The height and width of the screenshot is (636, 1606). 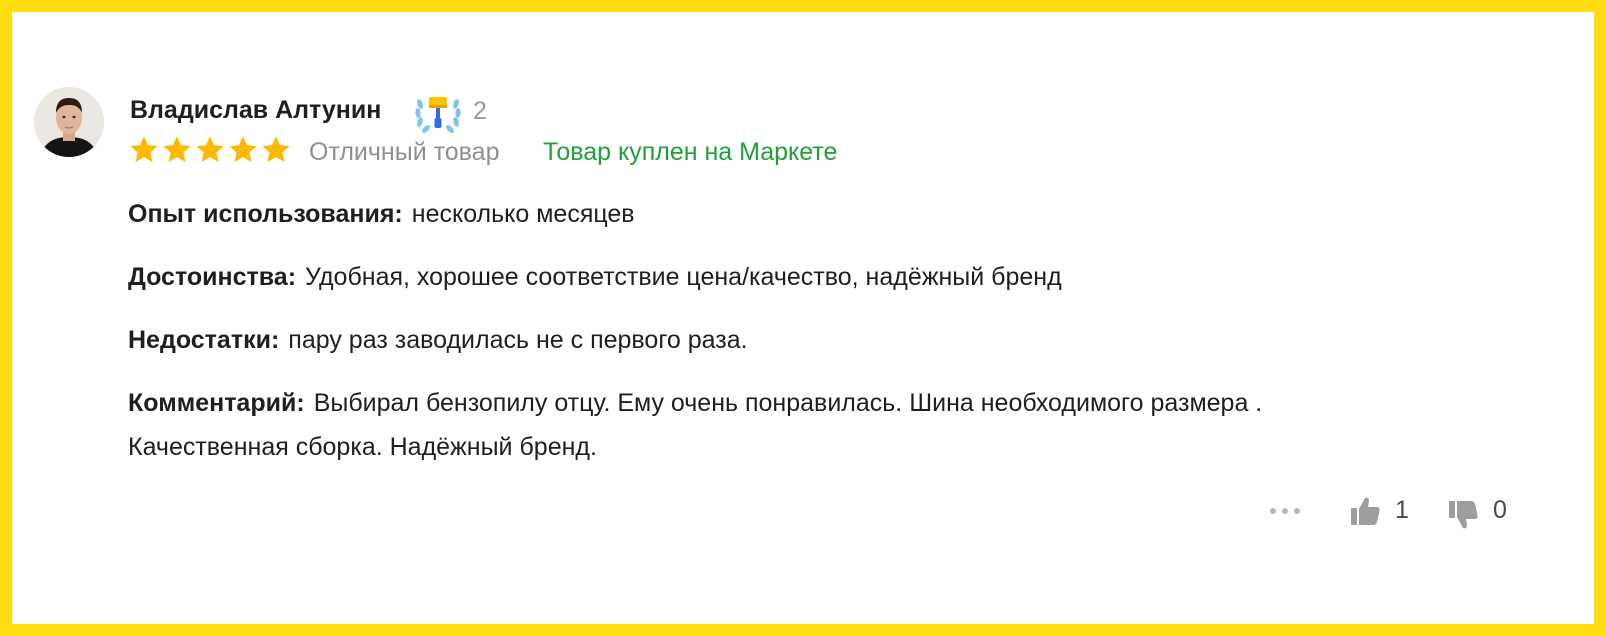 I want to click on cons-value: пару раз заводилась не с первого раза., so click(x=518, y=340).